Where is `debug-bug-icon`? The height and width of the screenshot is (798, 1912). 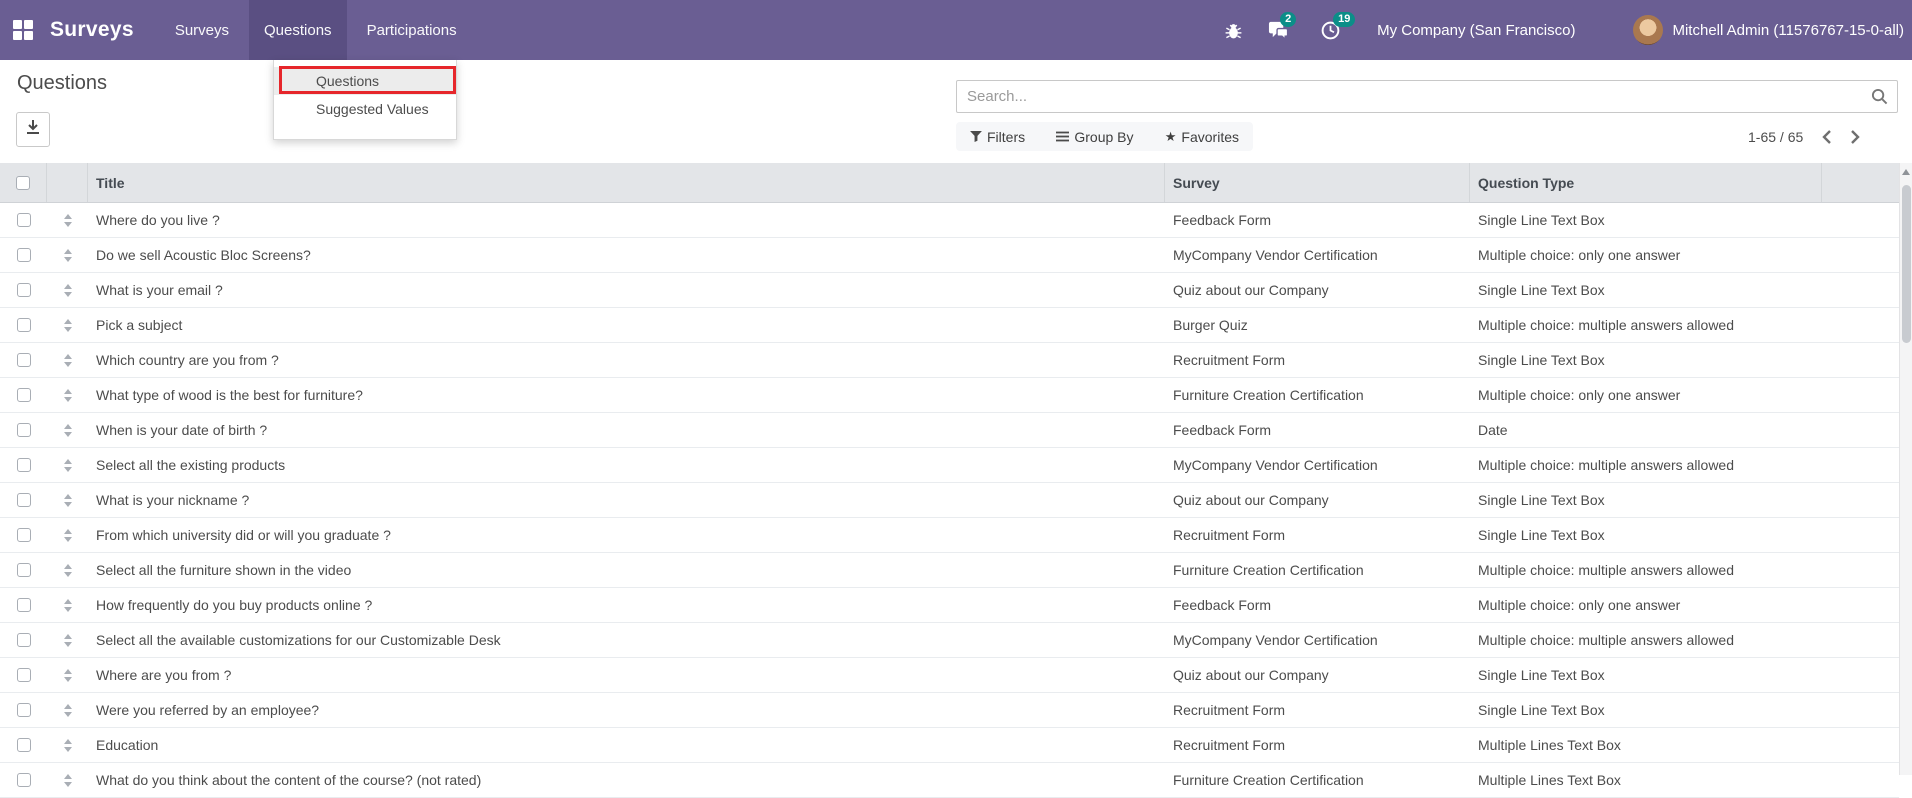 debug-bug-icon is located at coordinates (1233, 30).